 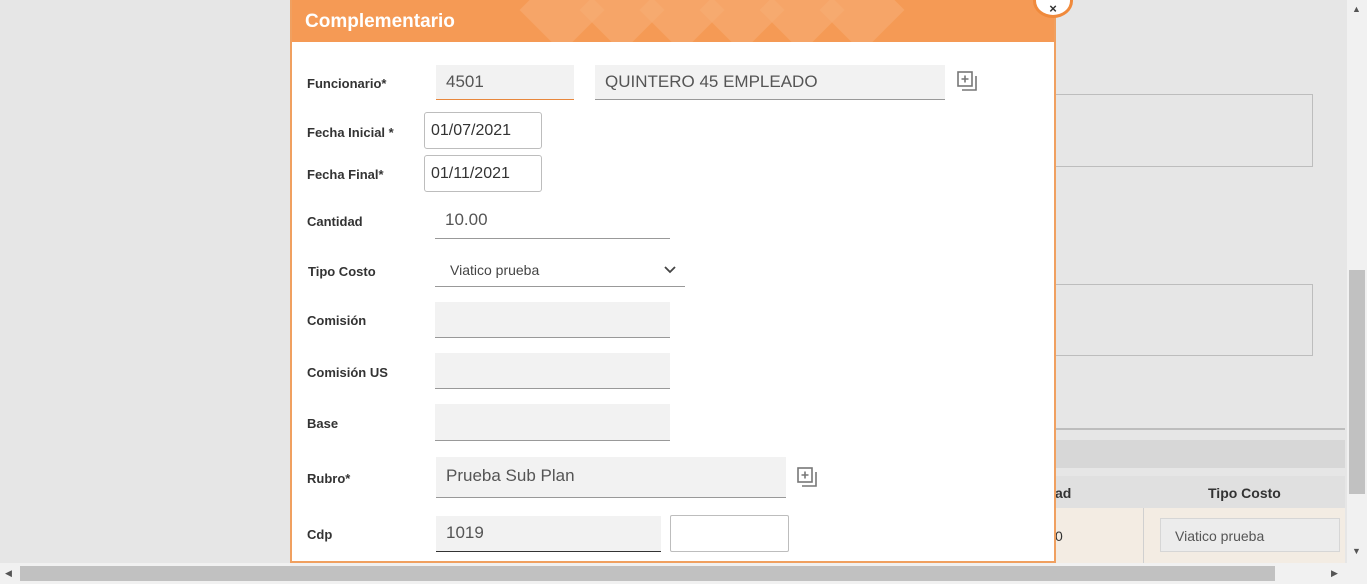 I want to click on fecha-inicial-label: Fecha Inicial *, so click(x=350, y=132).